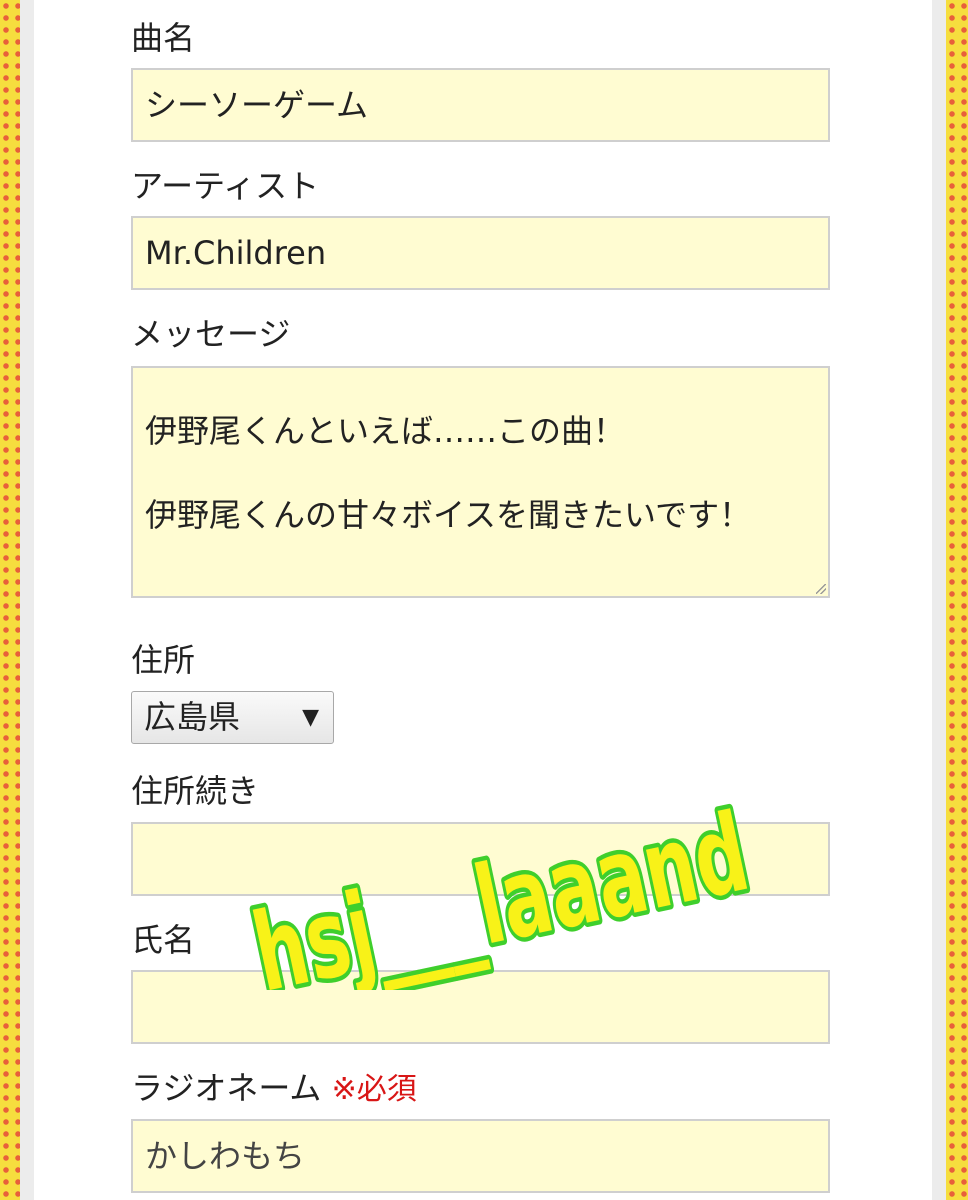  Describe the element at coordinates (163, 38) in the screenshot. I see `song-title-label: 曲名` at that location.